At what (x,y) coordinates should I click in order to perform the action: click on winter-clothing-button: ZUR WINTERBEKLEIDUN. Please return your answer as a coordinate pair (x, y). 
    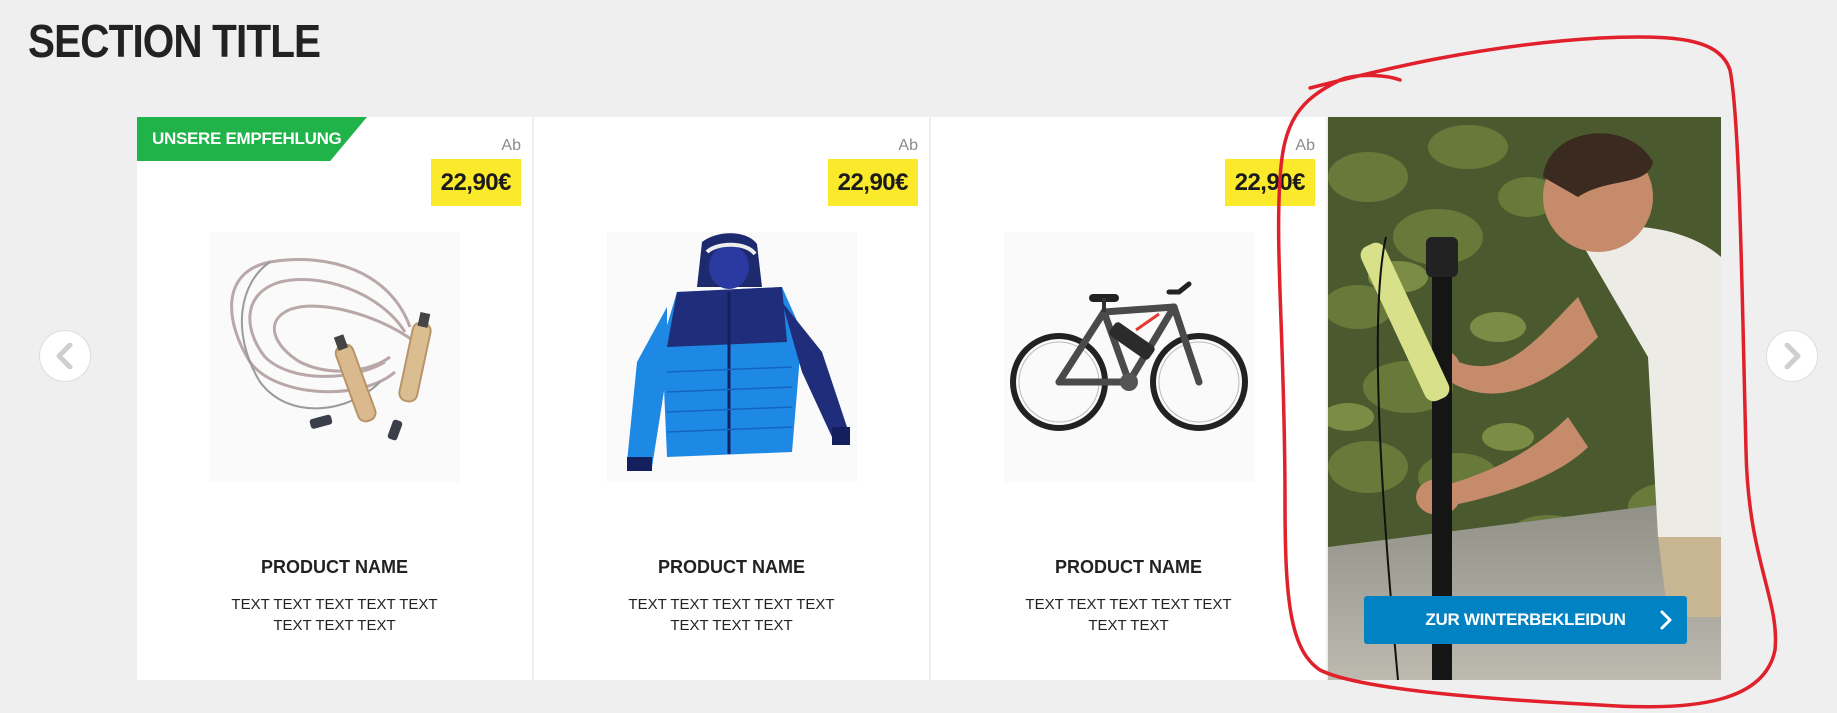
    Looking at the image, I should click on (1525, 620).